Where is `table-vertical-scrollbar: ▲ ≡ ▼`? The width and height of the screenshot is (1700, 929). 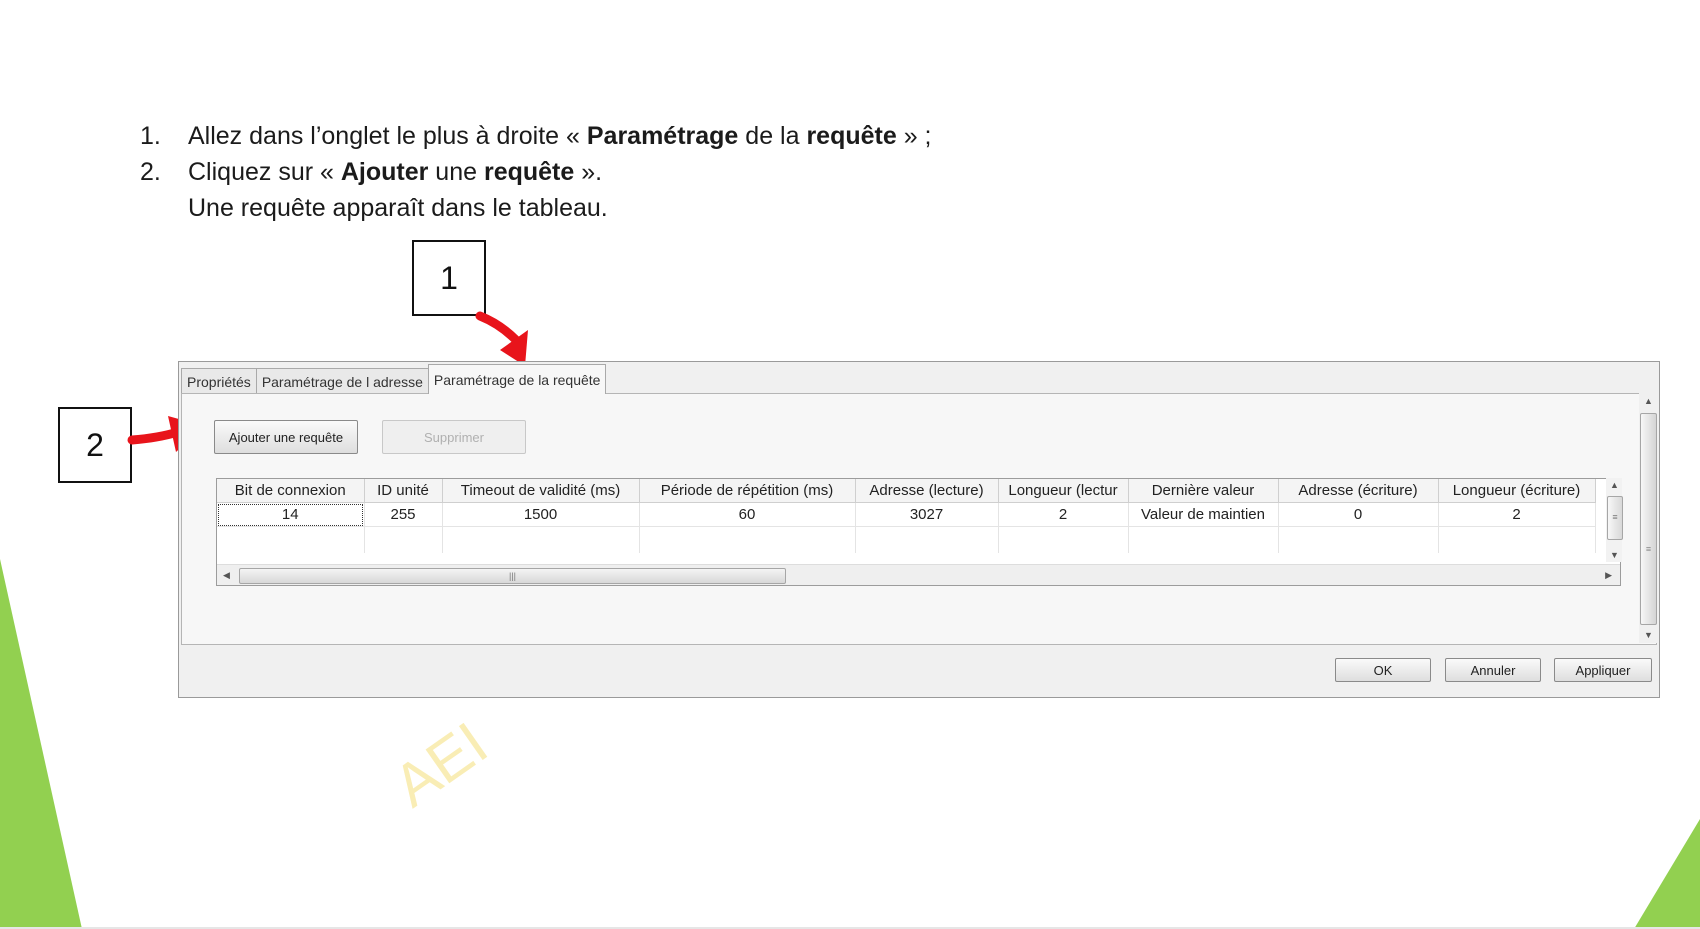
table-vertical-scrollbar: ▲ ≡ ▼ is located at coordinates (1614, 520).